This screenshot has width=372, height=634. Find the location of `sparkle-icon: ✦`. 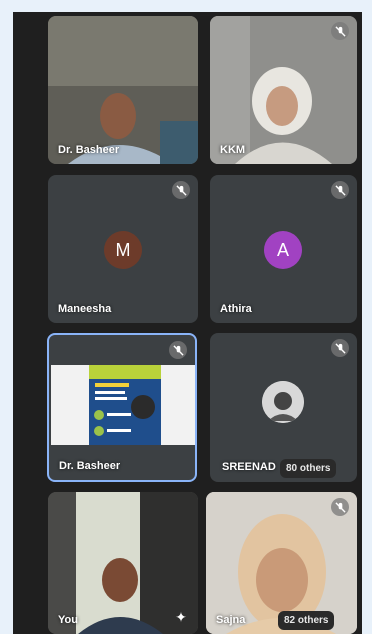

sparkle-icon: ✦ is located at coordinates (181, 617).